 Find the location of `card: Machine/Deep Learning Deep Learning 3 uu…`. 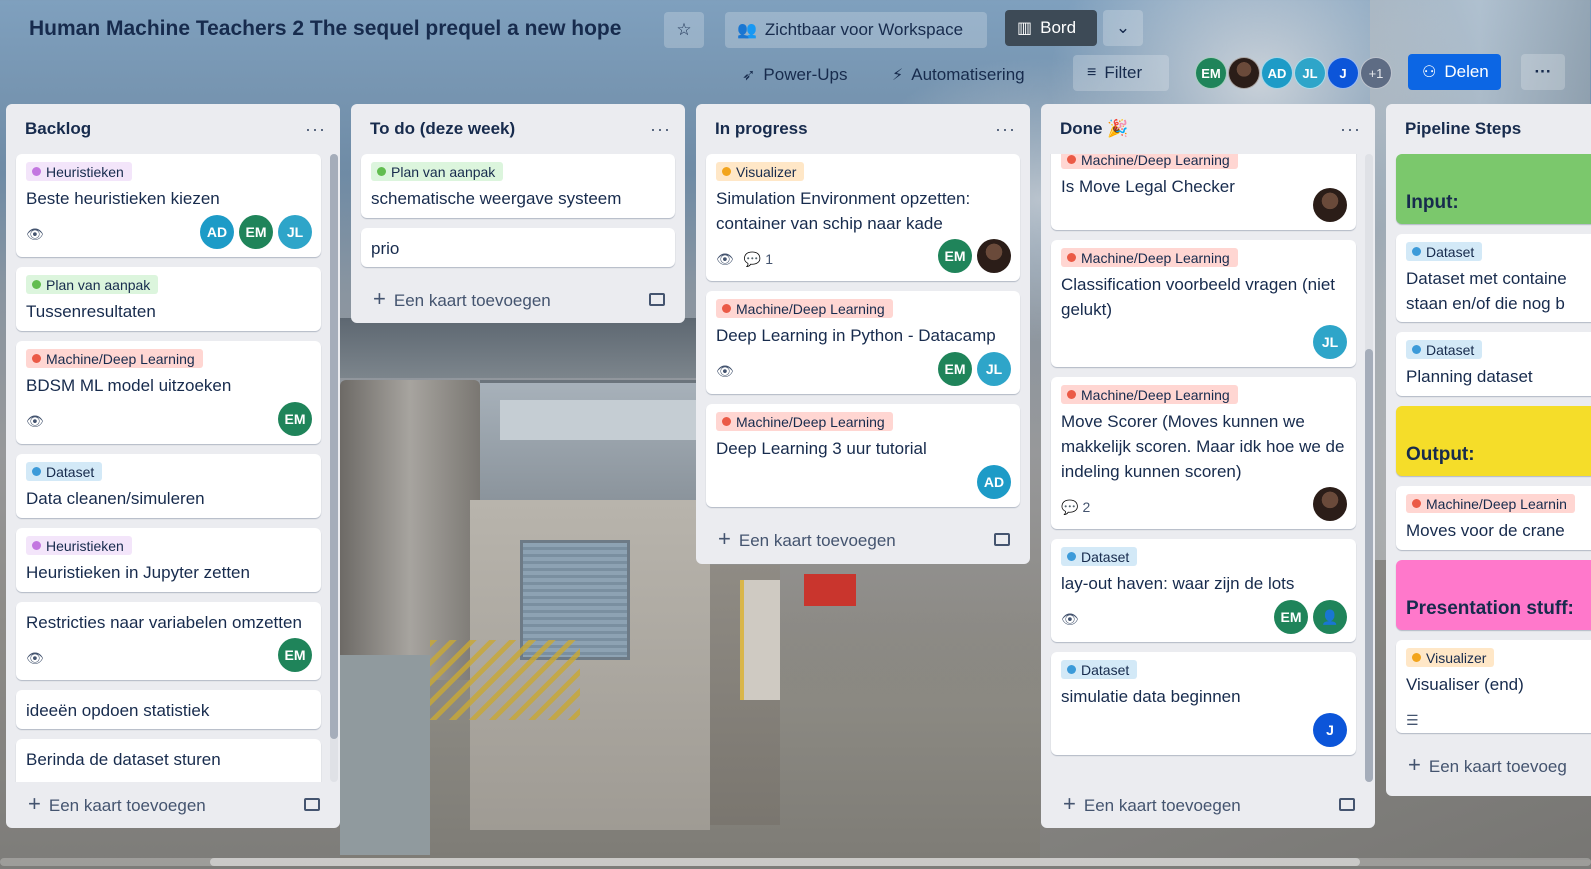

card: Machine/Deep Learning Deep Learning 3 uu… is located at coordinates (863, 455).